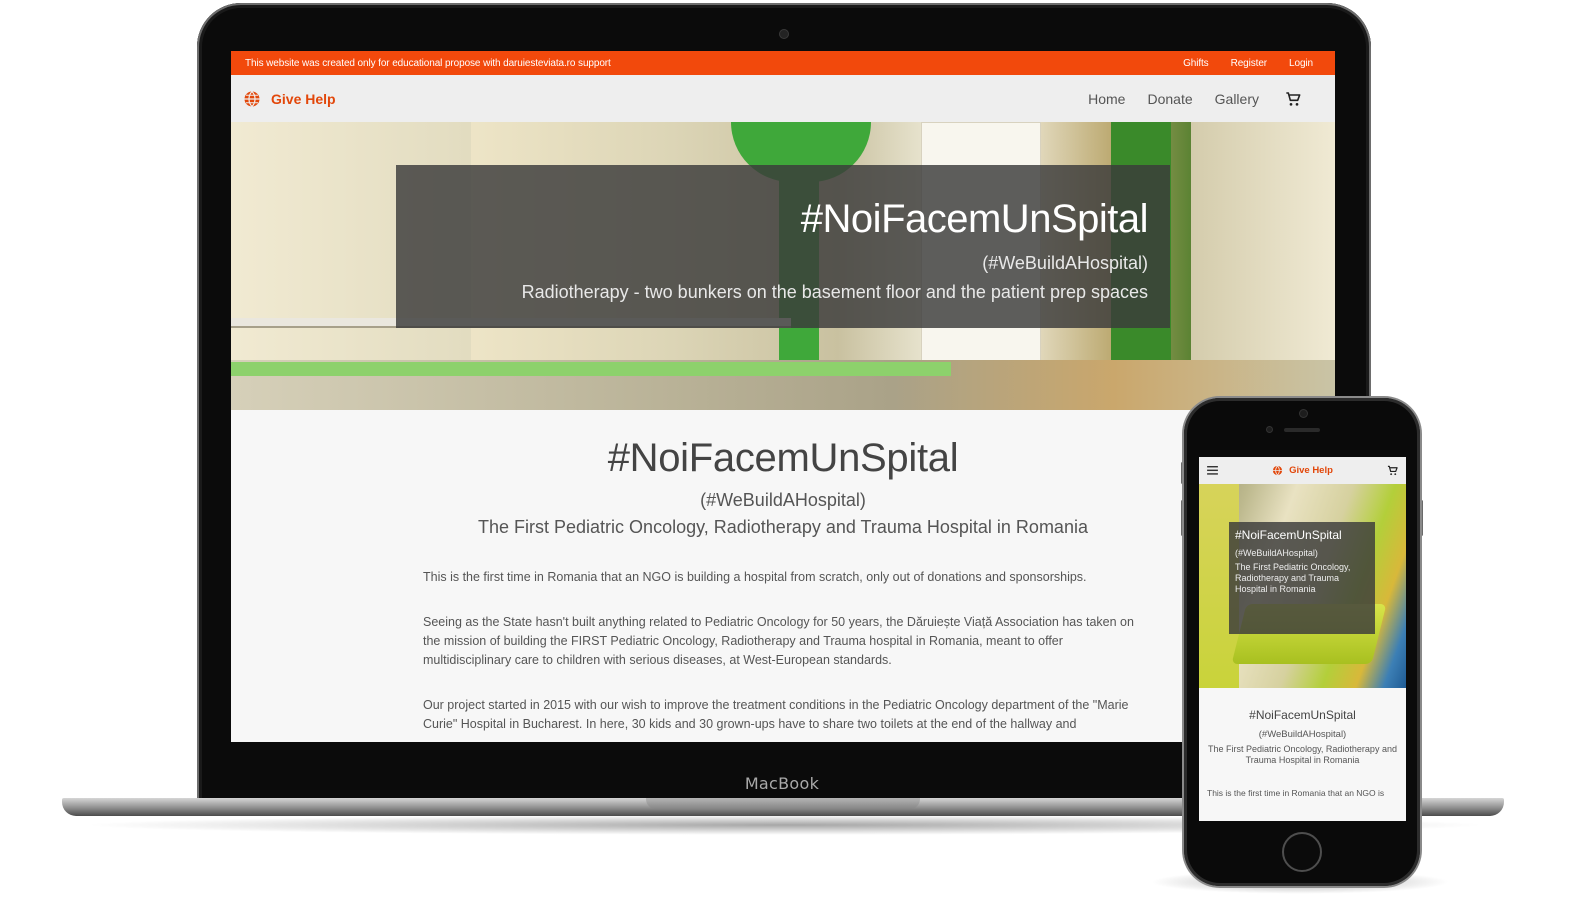 This screenshot has width=1584, height=908. I want to click on phone-page-title: #NoiFacemUnSpital, so click(1302, 715).